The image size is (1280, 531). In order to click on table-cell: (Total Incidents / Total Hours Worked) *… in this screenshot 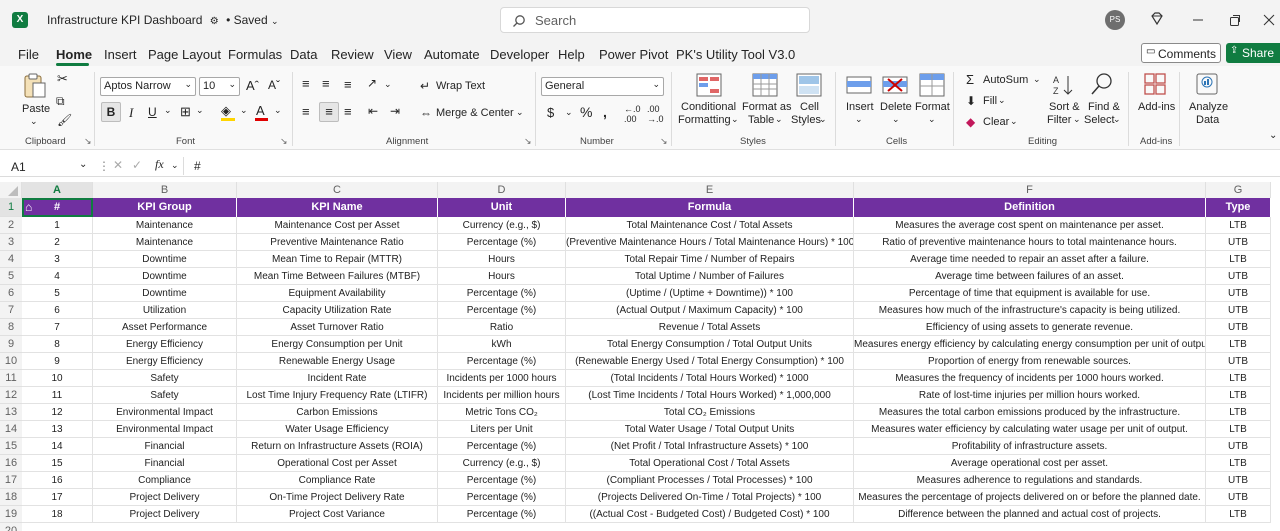, I will do `click(710, 378)`.